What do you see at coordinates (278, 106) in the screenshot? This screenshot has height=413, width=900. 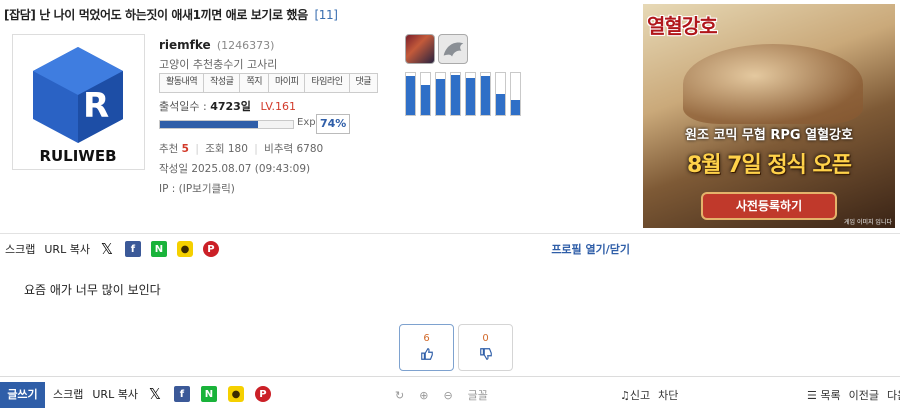 I see `user-level: LV.161` at bounding box center [278, 106].